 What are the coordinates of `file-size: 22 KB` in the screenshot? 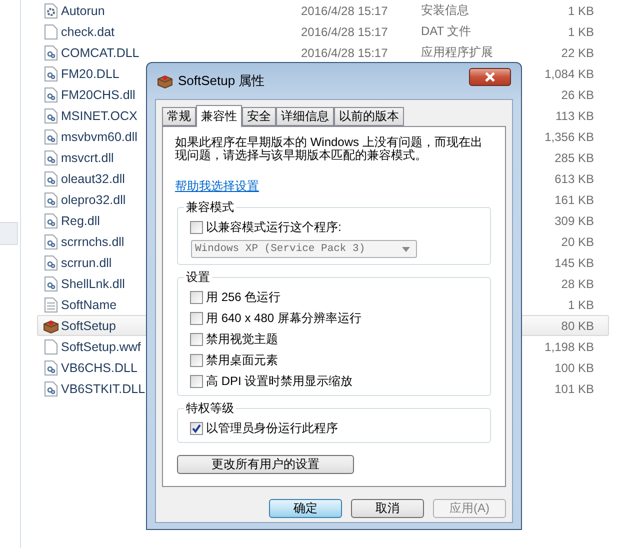 It's located at (577, 53).